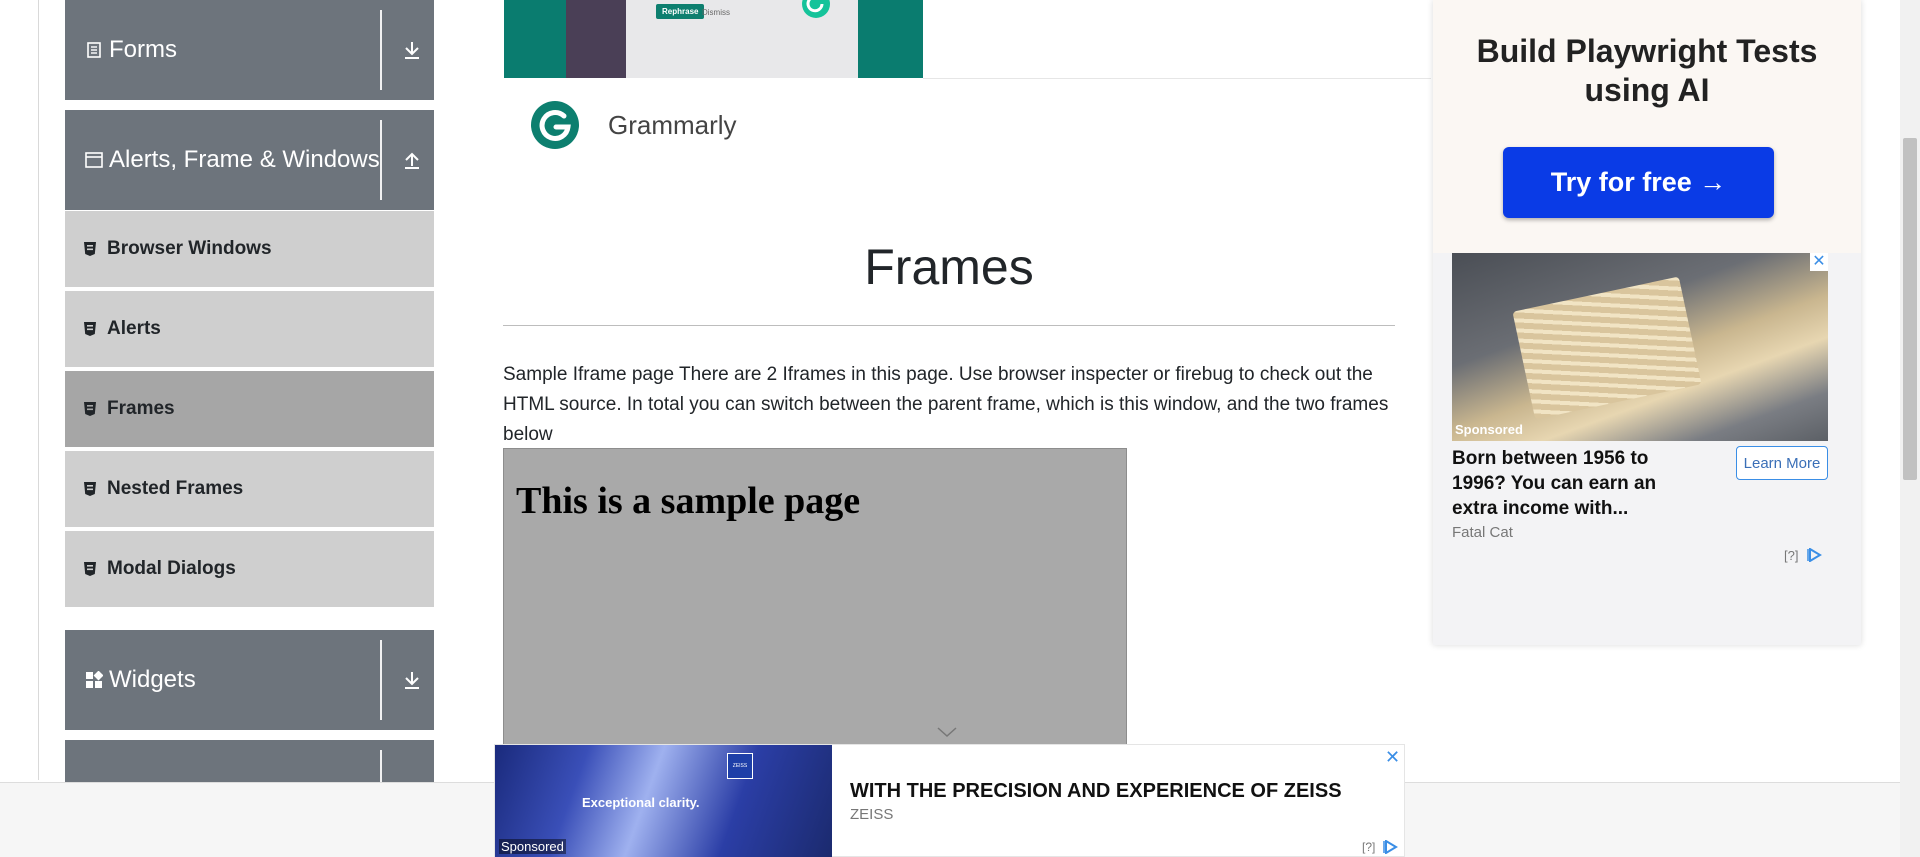 This screenshot has height=857, width=1920. What do you see at coordinates (175, 488) in the screenshot?
I see `sidebar-item-label: Nested Frames` at bounding box center [175, 488].